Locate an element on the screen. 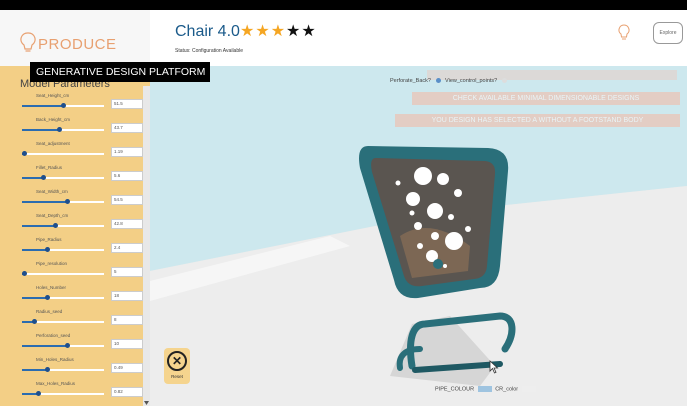 Image resolution: width=687 pixels, height=406 pixels. status-text: Status: Configuration Available is located at coordinates (209, 51).